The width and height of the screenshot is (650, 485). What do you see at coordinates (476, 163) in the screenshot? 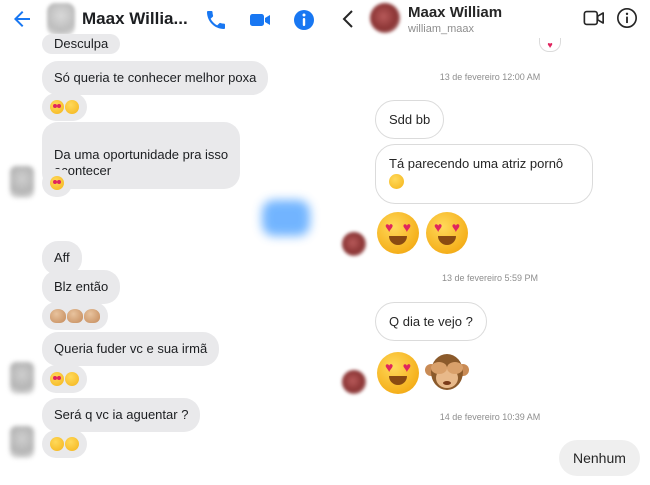
I see `message-text: Tá parecendo uma atriz pornô` at bounding box center [476, 163].